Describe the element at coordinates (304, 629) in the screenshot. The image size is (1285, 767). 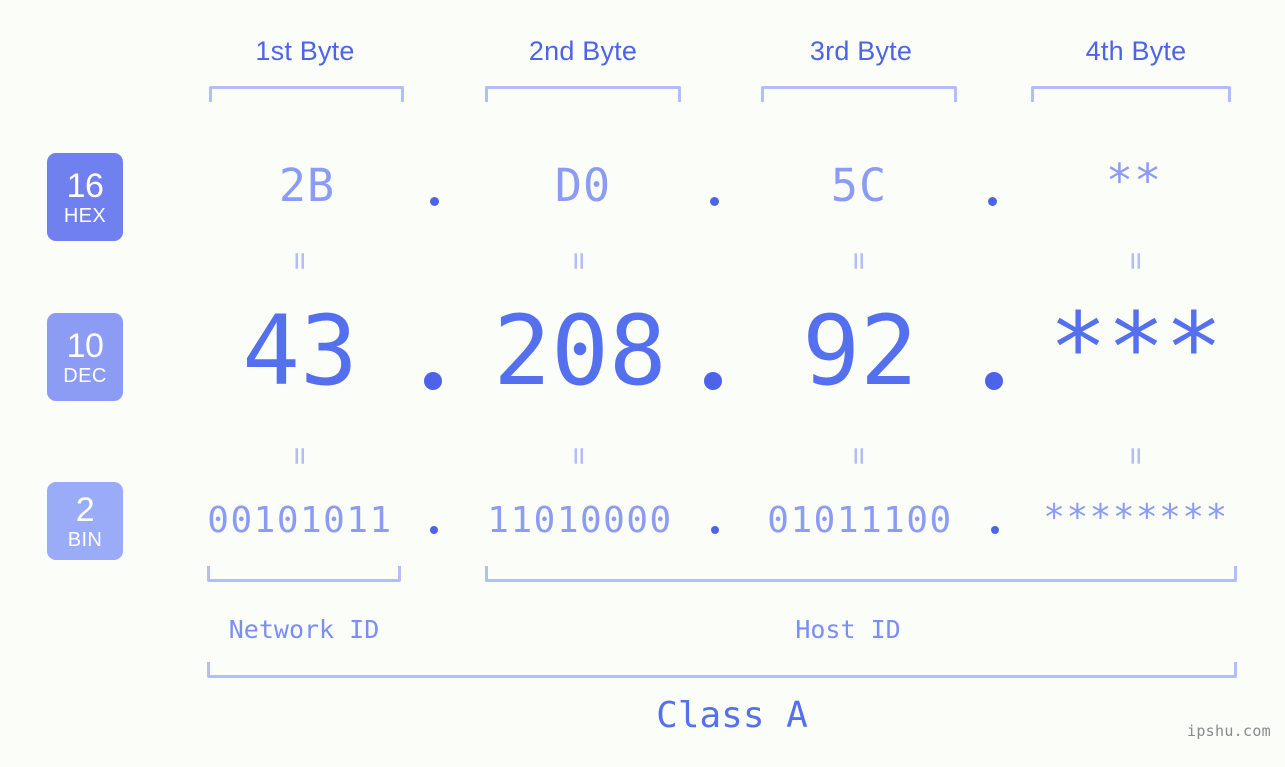
I see `network-id-label: Network ID` at that location.